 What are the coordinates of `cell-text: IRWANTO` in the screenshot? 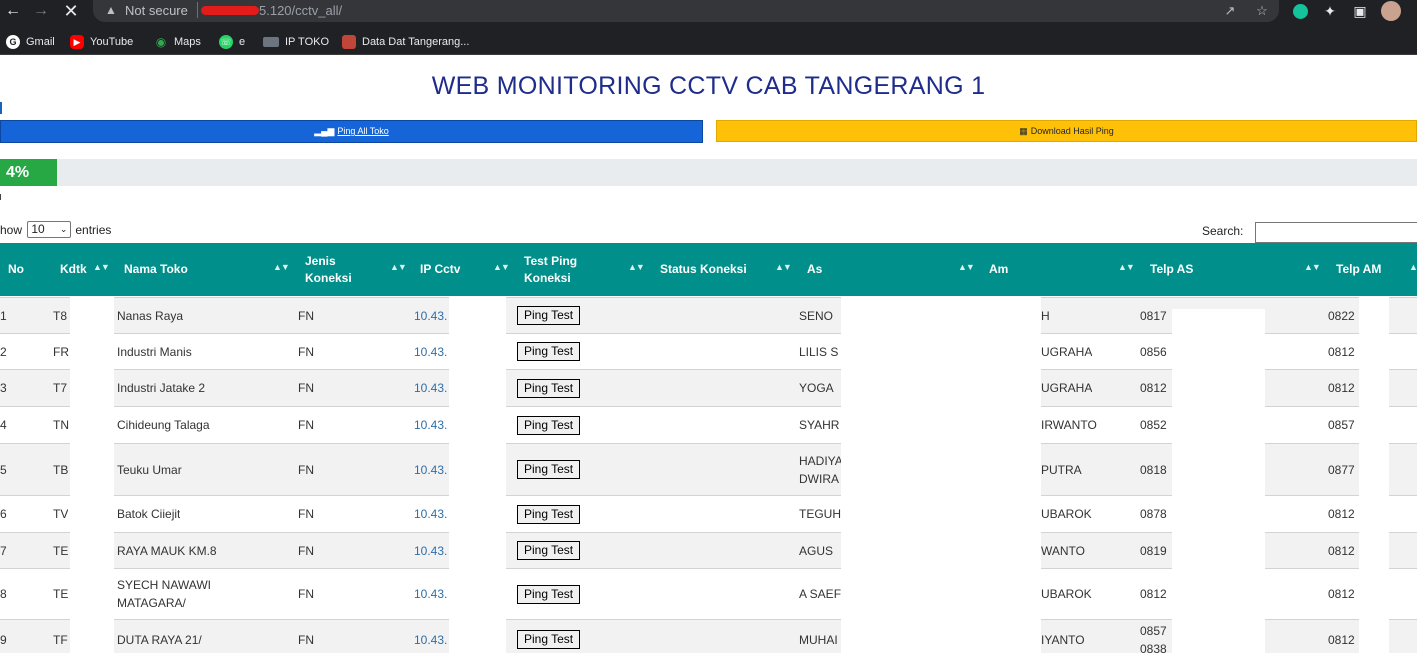 It's located at (1069, 425).